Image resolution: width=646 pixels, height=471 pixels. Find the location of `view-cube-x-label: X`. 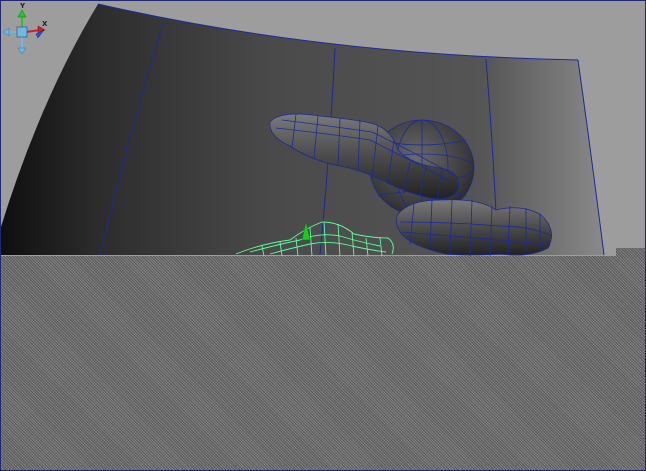

view-cube-x-label: X is located at coordinates (45, 24).